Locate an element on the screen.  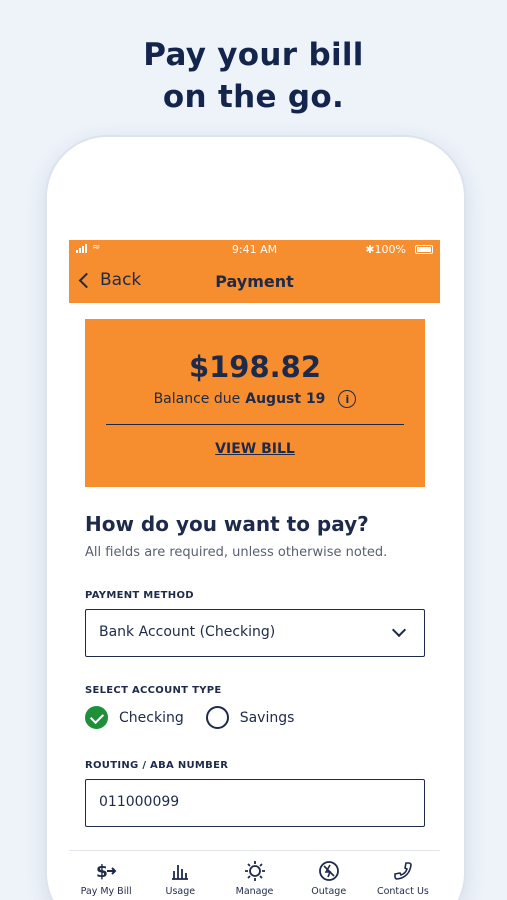
tab-label: Manage is located at coordinates (254, 891).